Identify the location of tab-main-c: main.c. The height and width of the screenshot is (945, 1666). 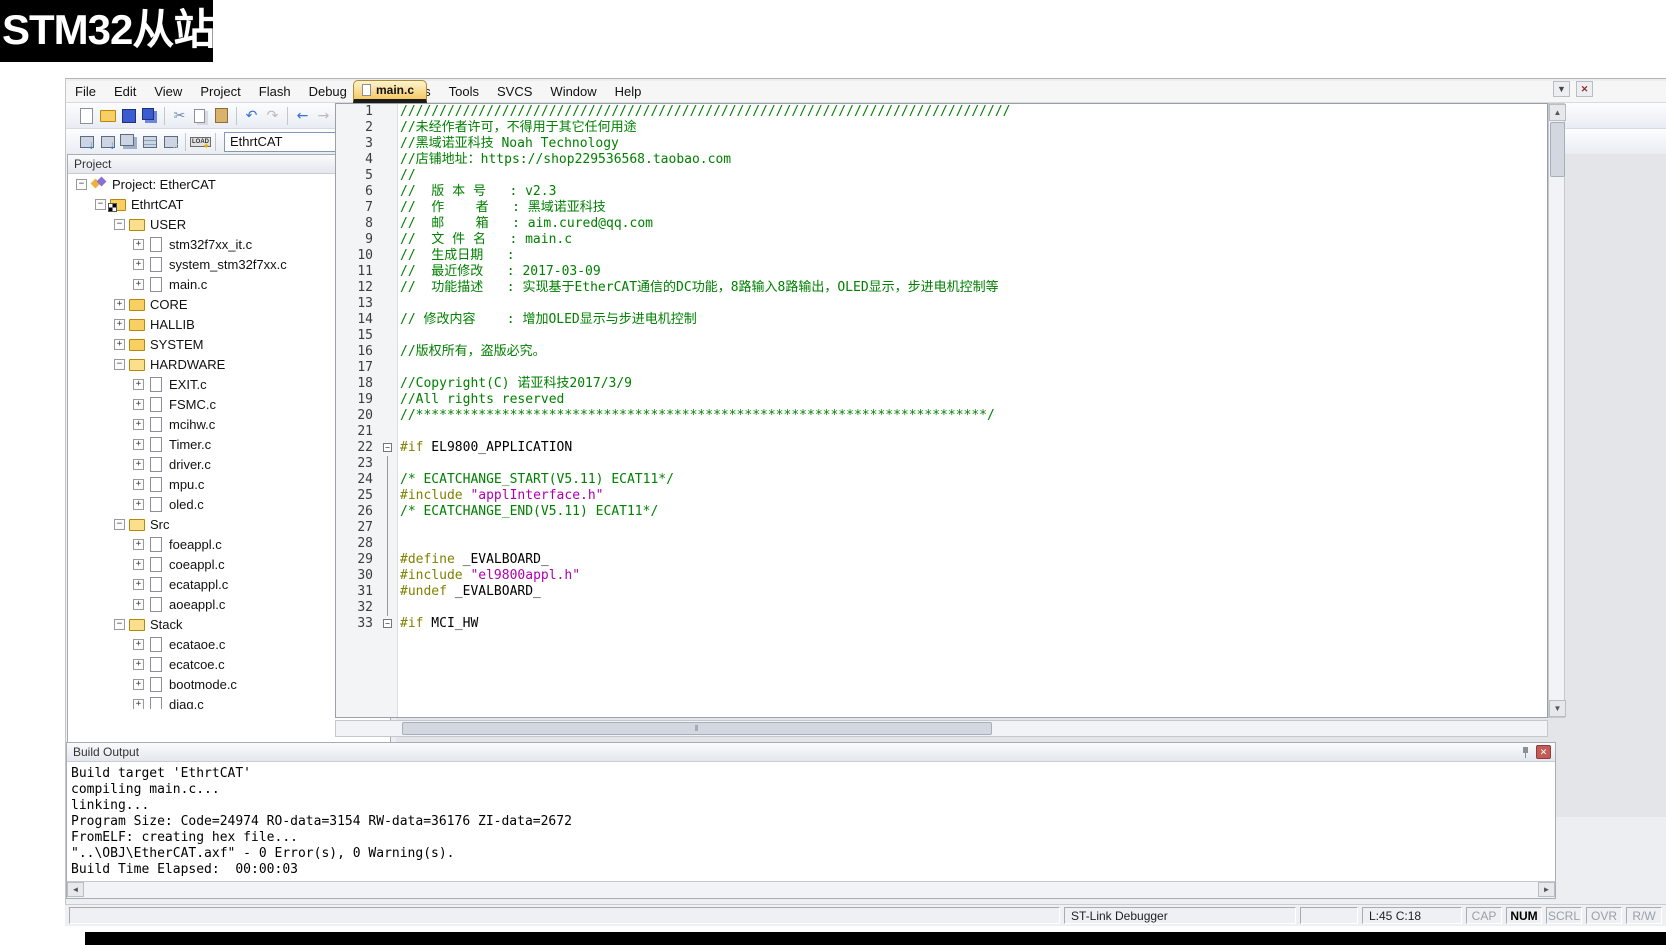
(390, 91).